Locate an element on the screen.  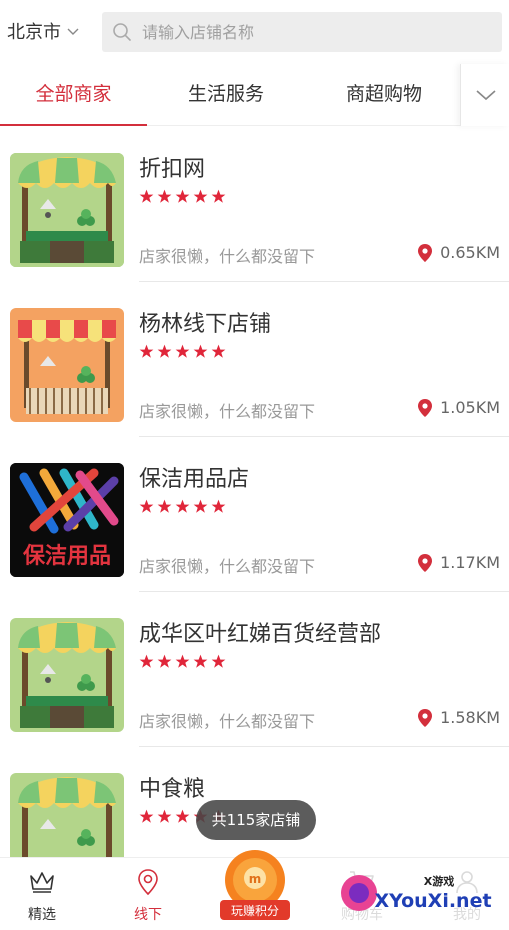
nav-label: 精选 is located at coordinates (42, 915).